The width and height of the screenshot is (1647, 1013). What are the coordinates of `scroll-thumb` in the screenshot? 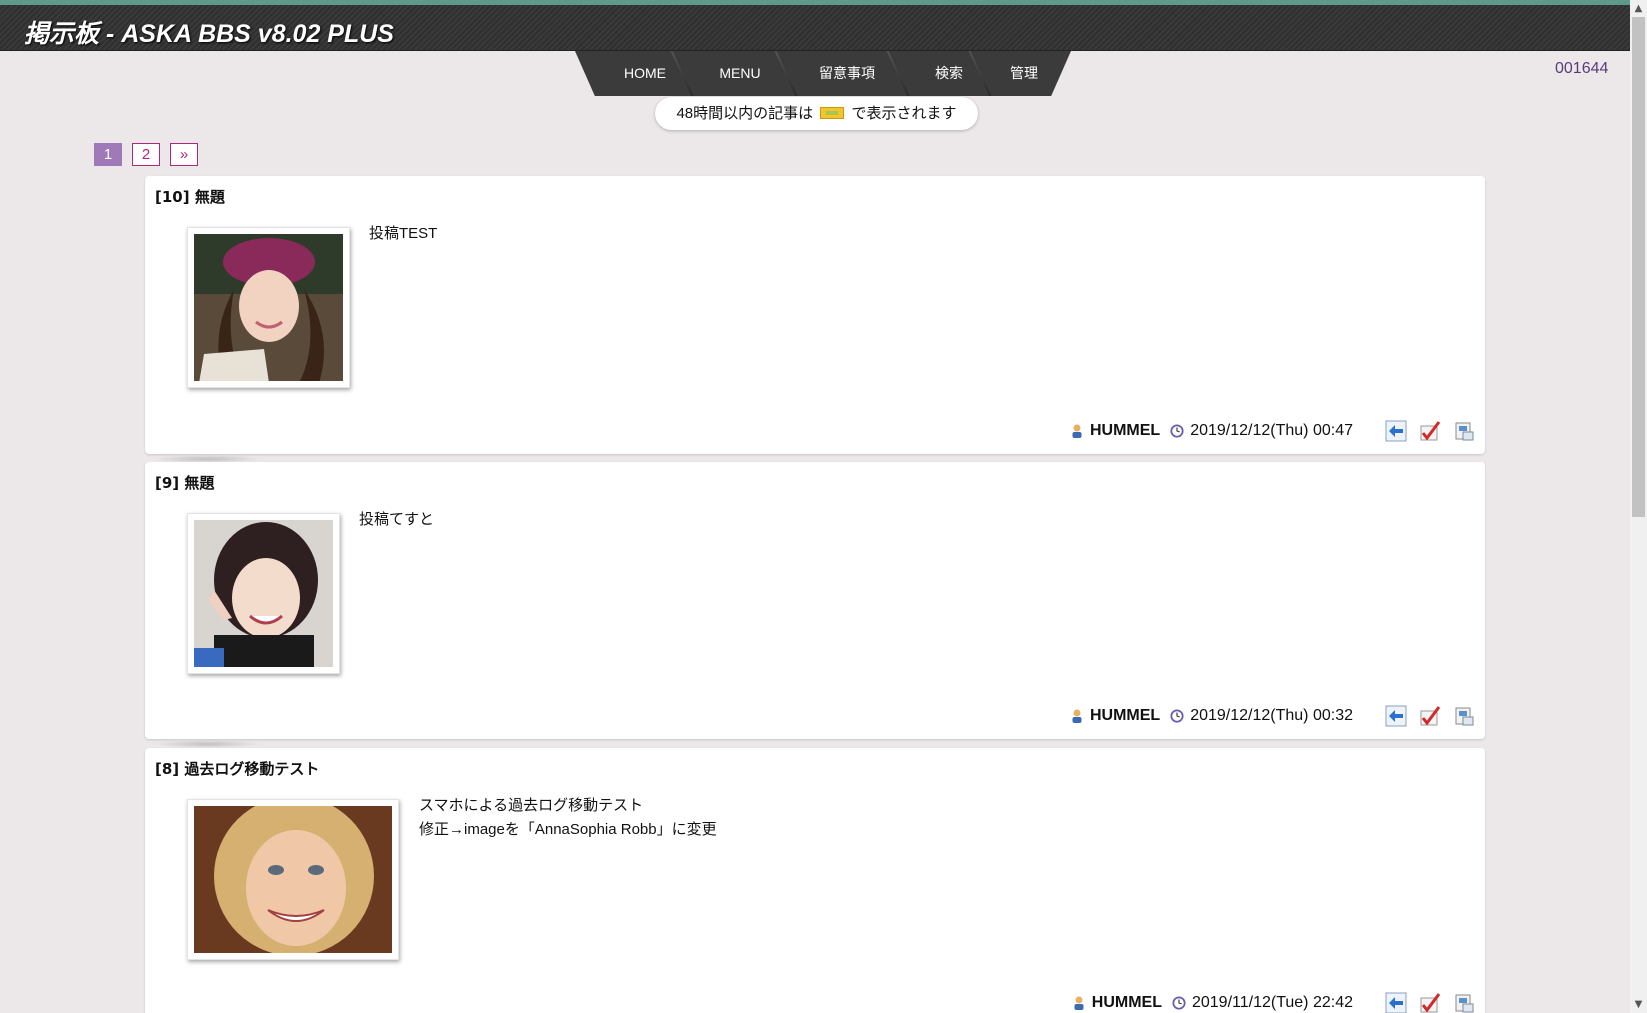 It's located at (1638, 267).